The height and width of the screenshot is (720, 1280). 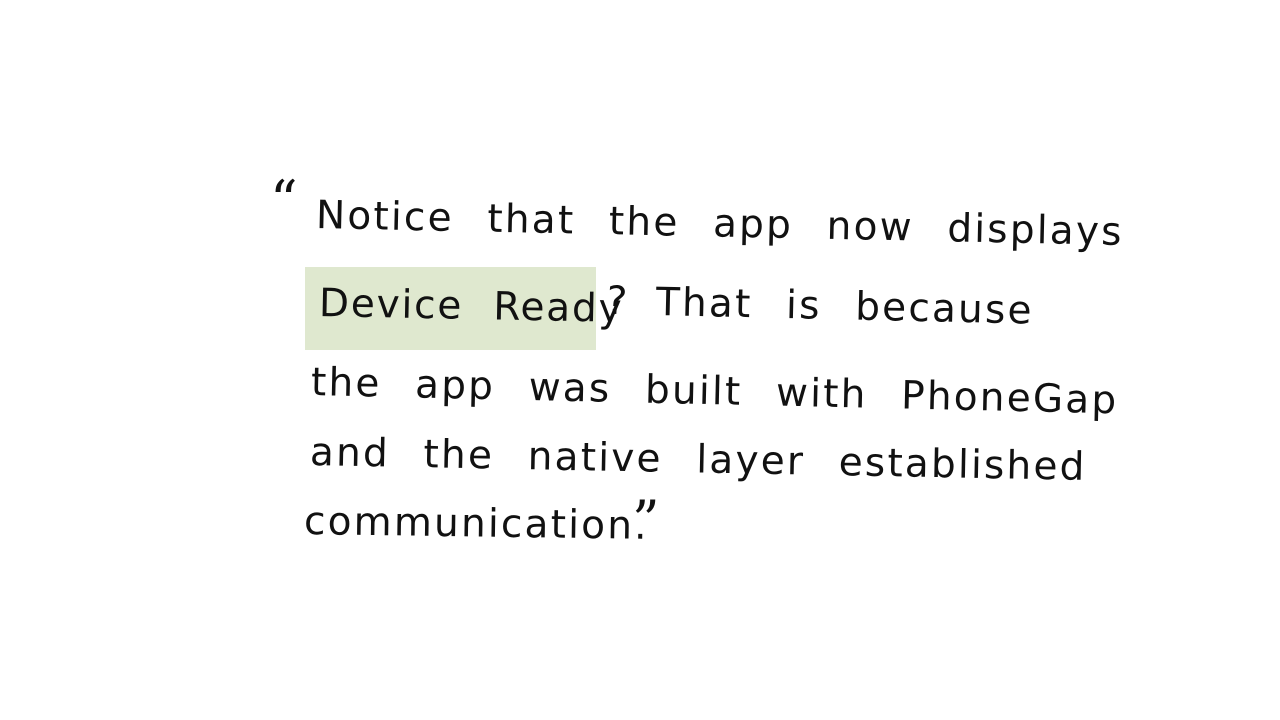 I want to click on open-quote-mark: “, so click(x=284, y=200).